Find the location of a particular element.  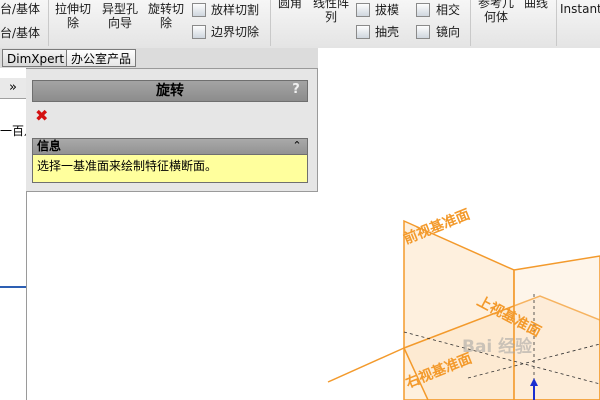

instant3d-button: Instant3 is located at coordinates (580, 9).